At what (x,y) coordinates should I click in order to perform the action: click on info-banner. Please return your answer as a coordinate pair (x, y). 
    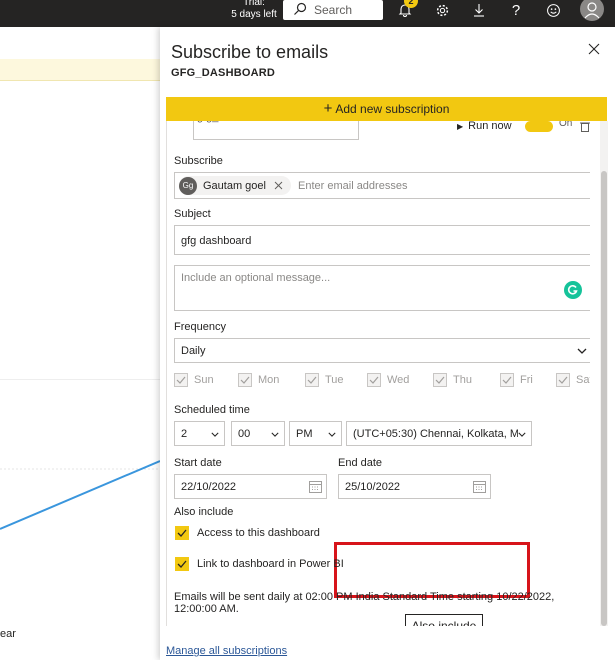
    Looking at the image, I should click on (80, 70).